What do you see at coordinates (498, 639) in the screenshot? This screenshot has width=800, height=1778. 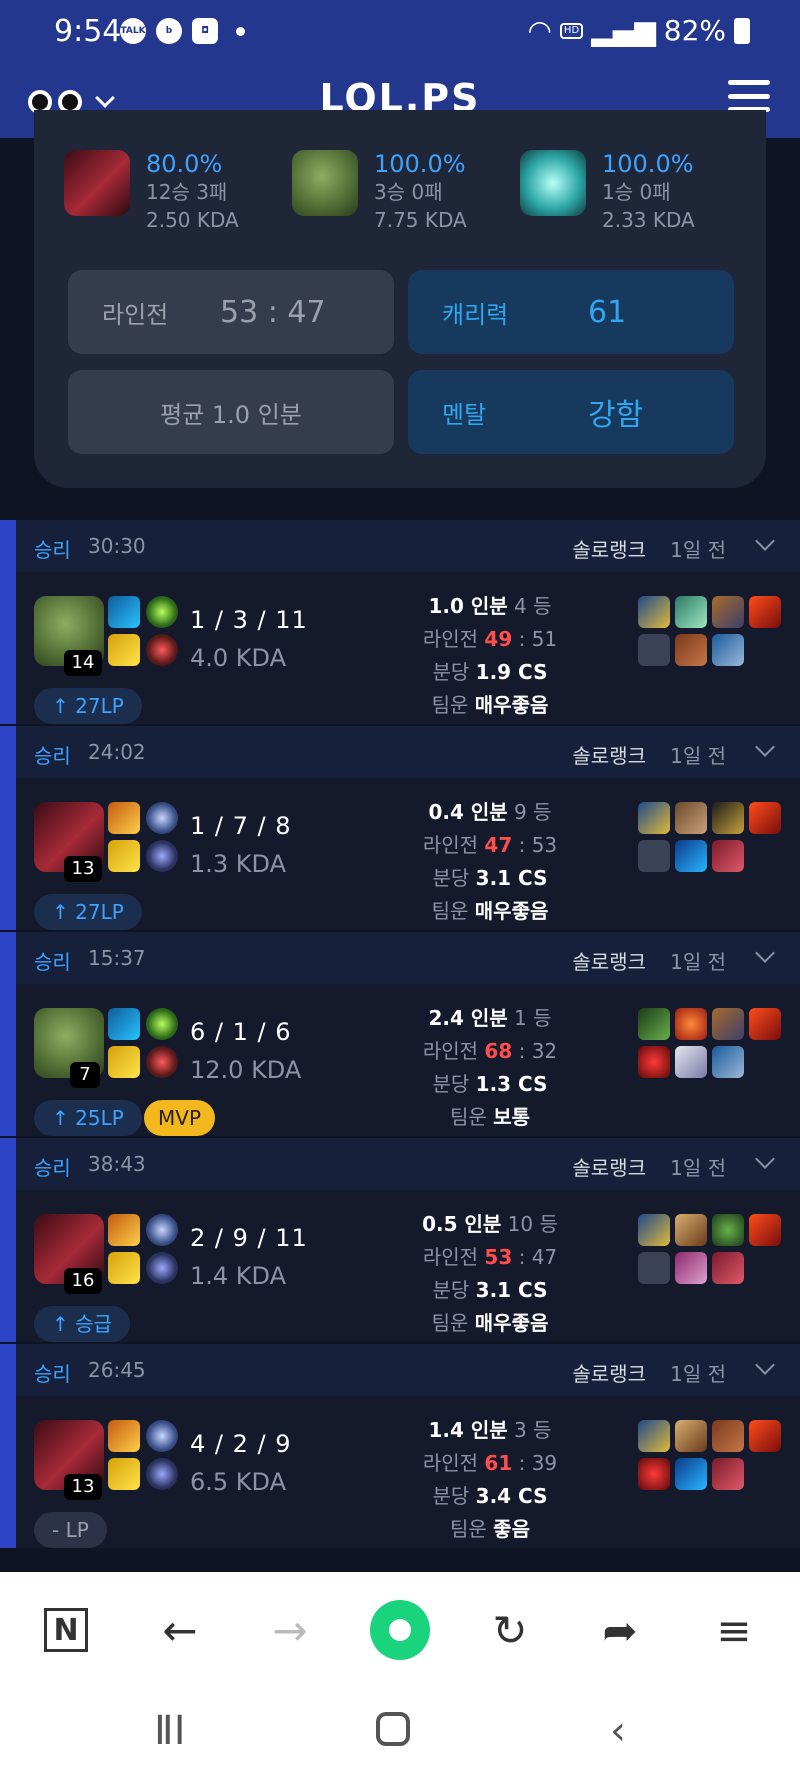 I see `lane-score: 49` at bounding box center [498, 639].